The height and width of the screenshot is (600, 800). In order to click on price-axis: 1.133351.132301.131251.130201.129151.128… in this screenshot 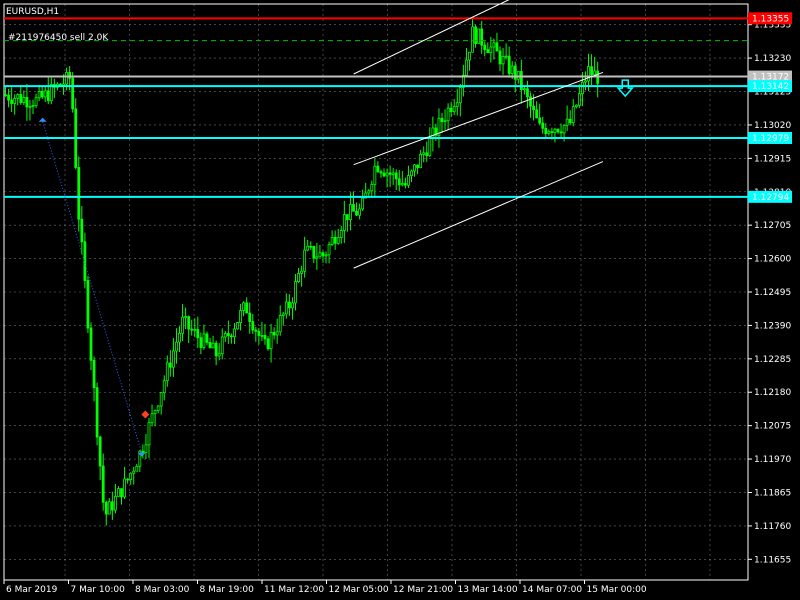, I will do `click(770, 288)`.